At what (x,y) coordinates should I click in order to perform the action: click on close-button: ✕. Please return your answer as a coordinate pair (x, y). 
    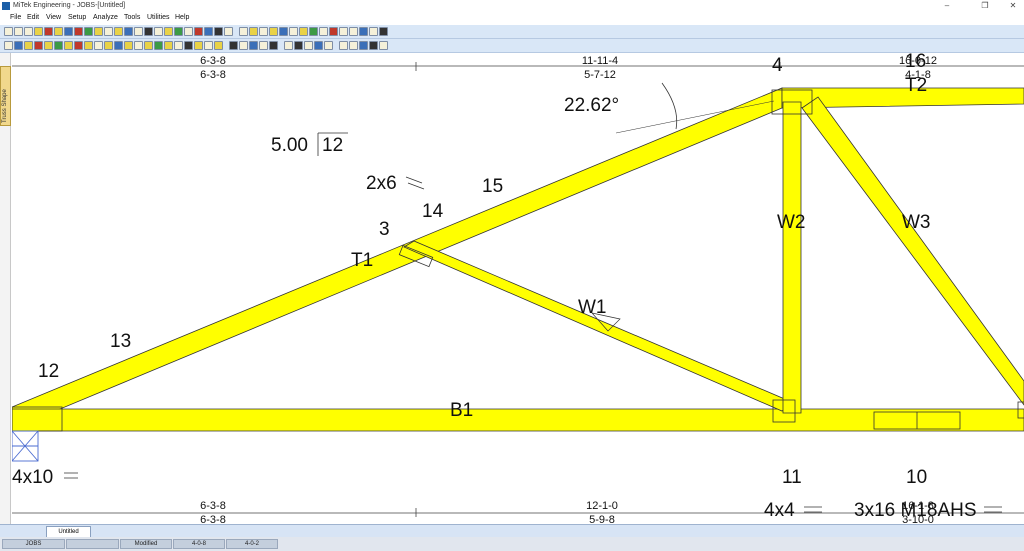
    Looking at the image, I should click on (1013, 5).